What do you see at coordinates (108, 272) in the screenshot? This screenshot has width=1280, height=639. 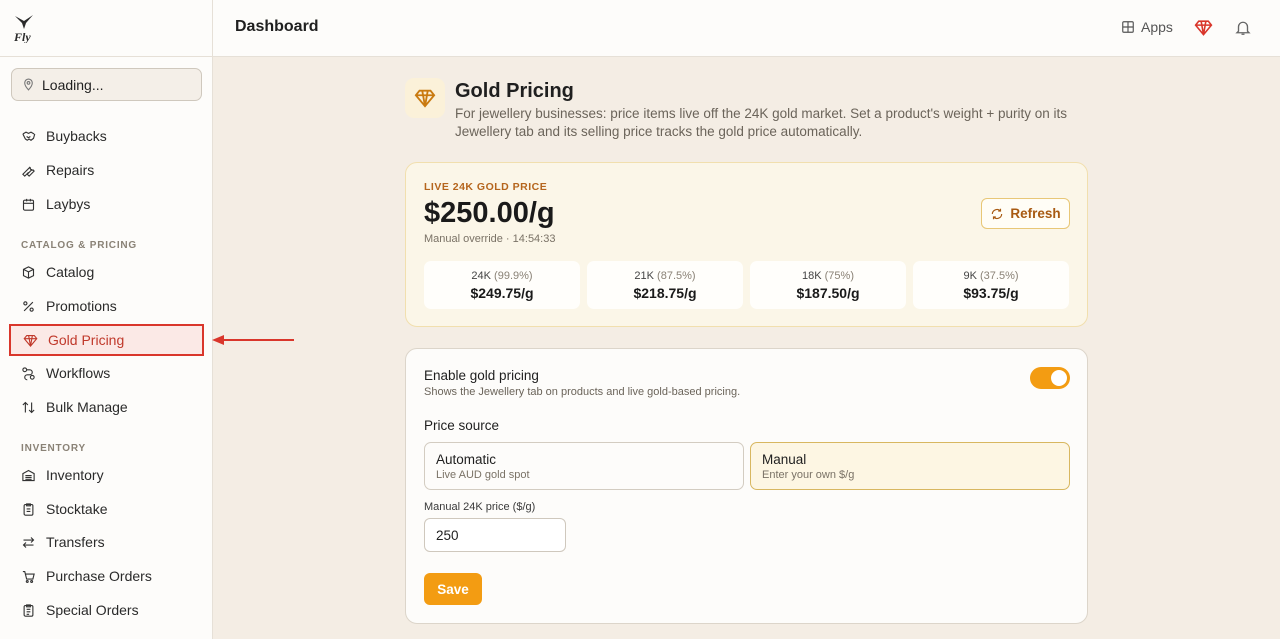 I see `sidebar-item-catalog: Catalog` at bounding box center [108, 272].